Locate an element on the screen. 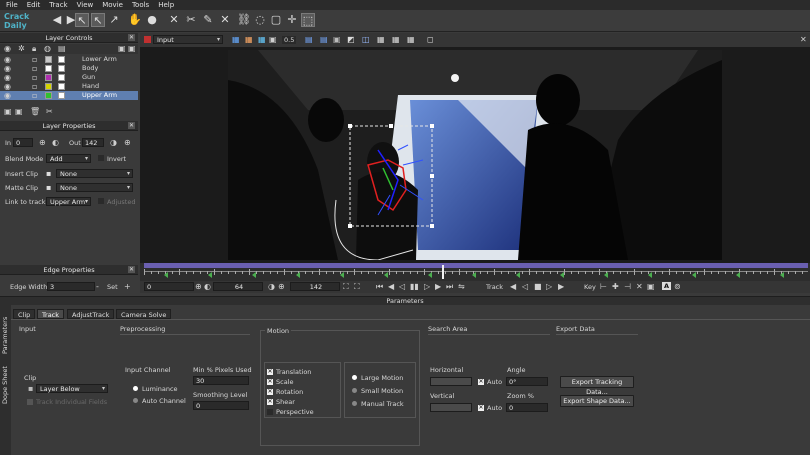 This screenshot has height=455, width=810. lock-icon: 🔒︎ is located at coordinates (34, 49).